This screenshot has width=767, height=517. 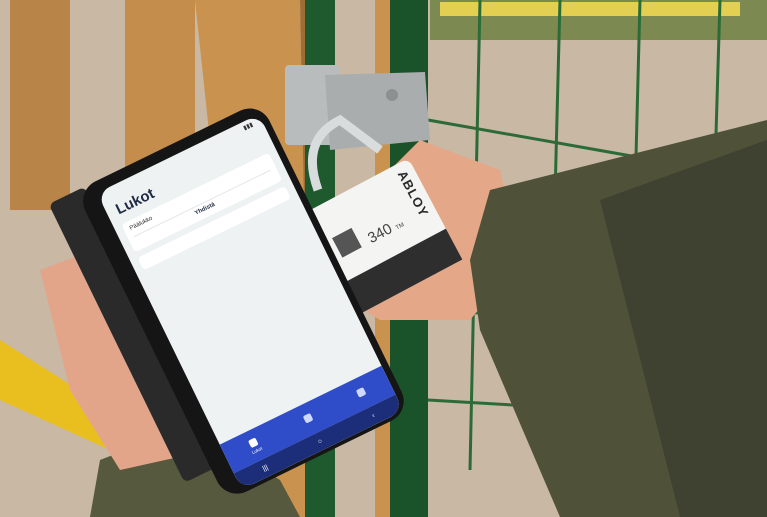 I want to click on padlock-model-suffix: TM, so click(x=400, y=227).